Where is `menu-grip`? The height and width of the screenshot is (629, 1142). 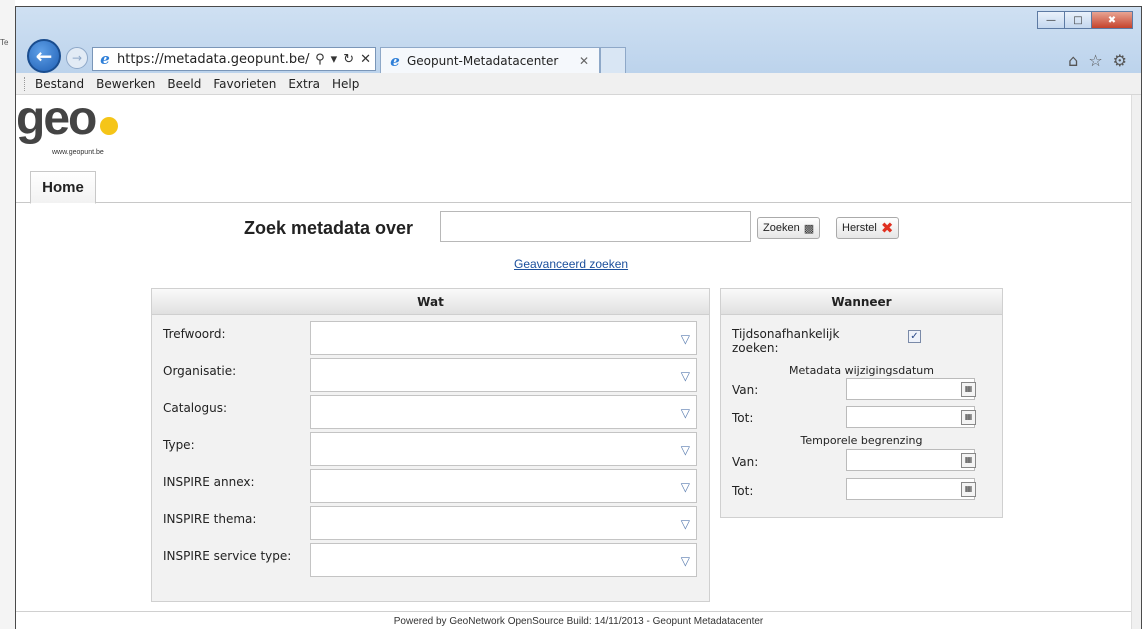 menu-grip is located at coordinates (25, 83).